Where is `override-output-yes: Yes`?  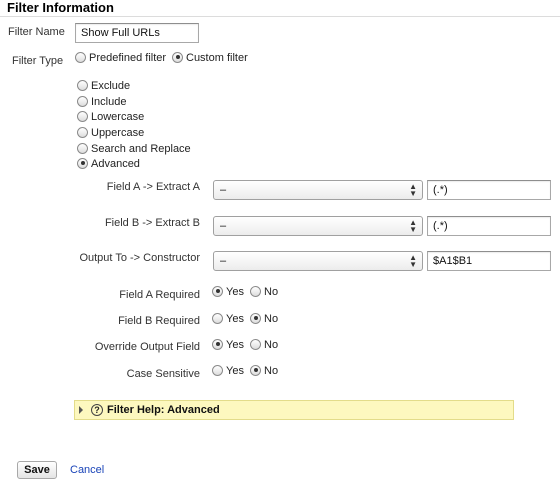
override-output-yes: Yes is located at coordinates (228, 344).